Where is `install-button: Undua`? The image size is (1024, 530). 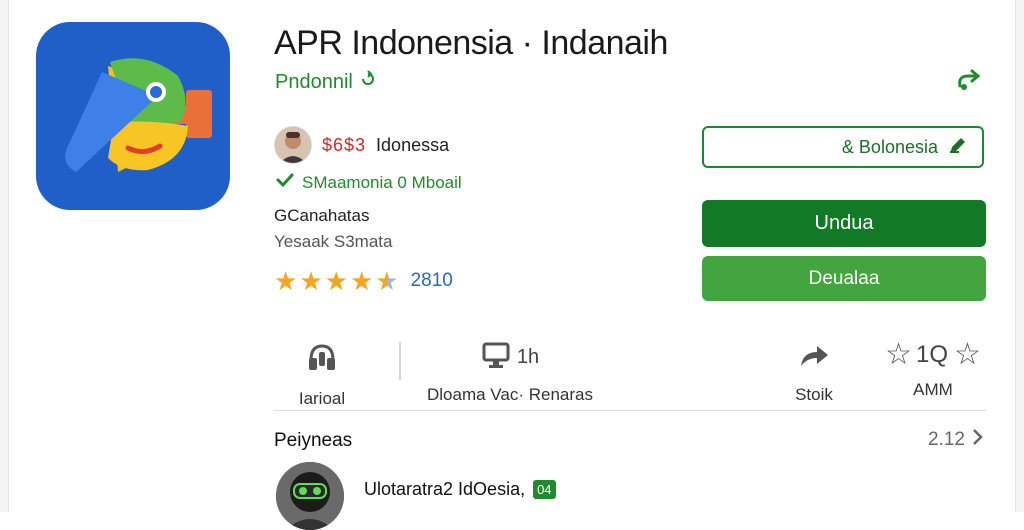
install-button: Undua is located at coordinates (844, 223).